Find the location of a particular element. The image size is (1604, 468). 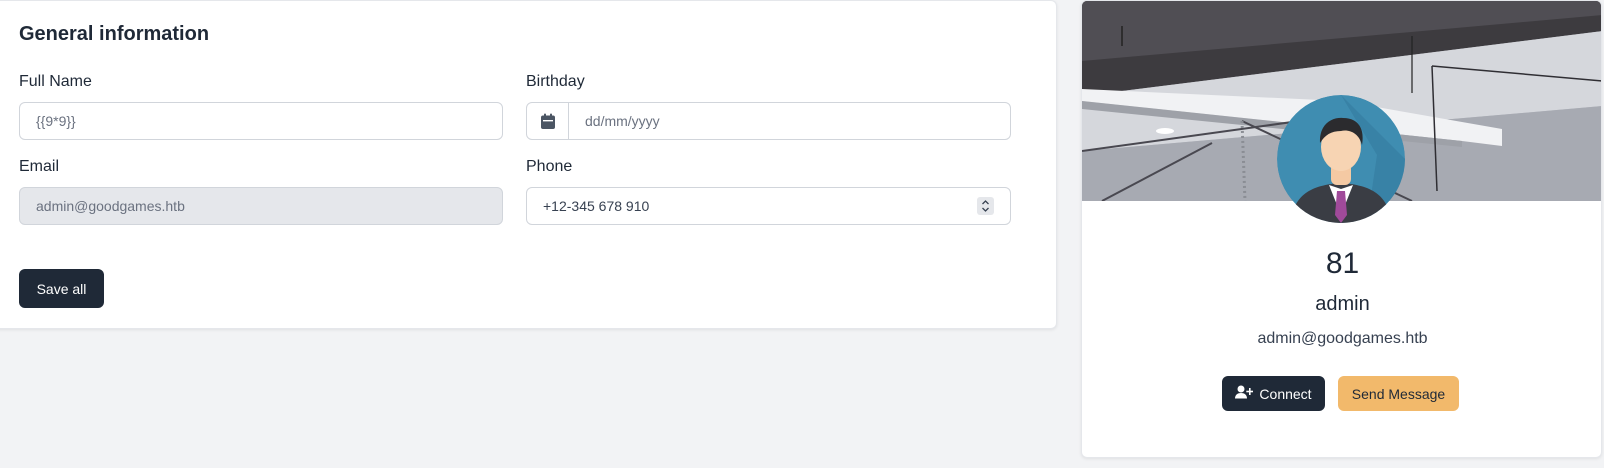

phone-label: Phone is located at coordinates (549, 166).